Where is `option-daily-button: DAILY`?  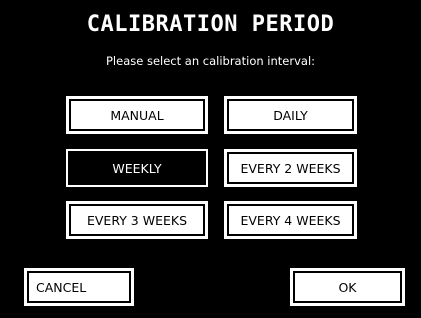 option-daily-button: DAILY is located at coordinates (290, 115).